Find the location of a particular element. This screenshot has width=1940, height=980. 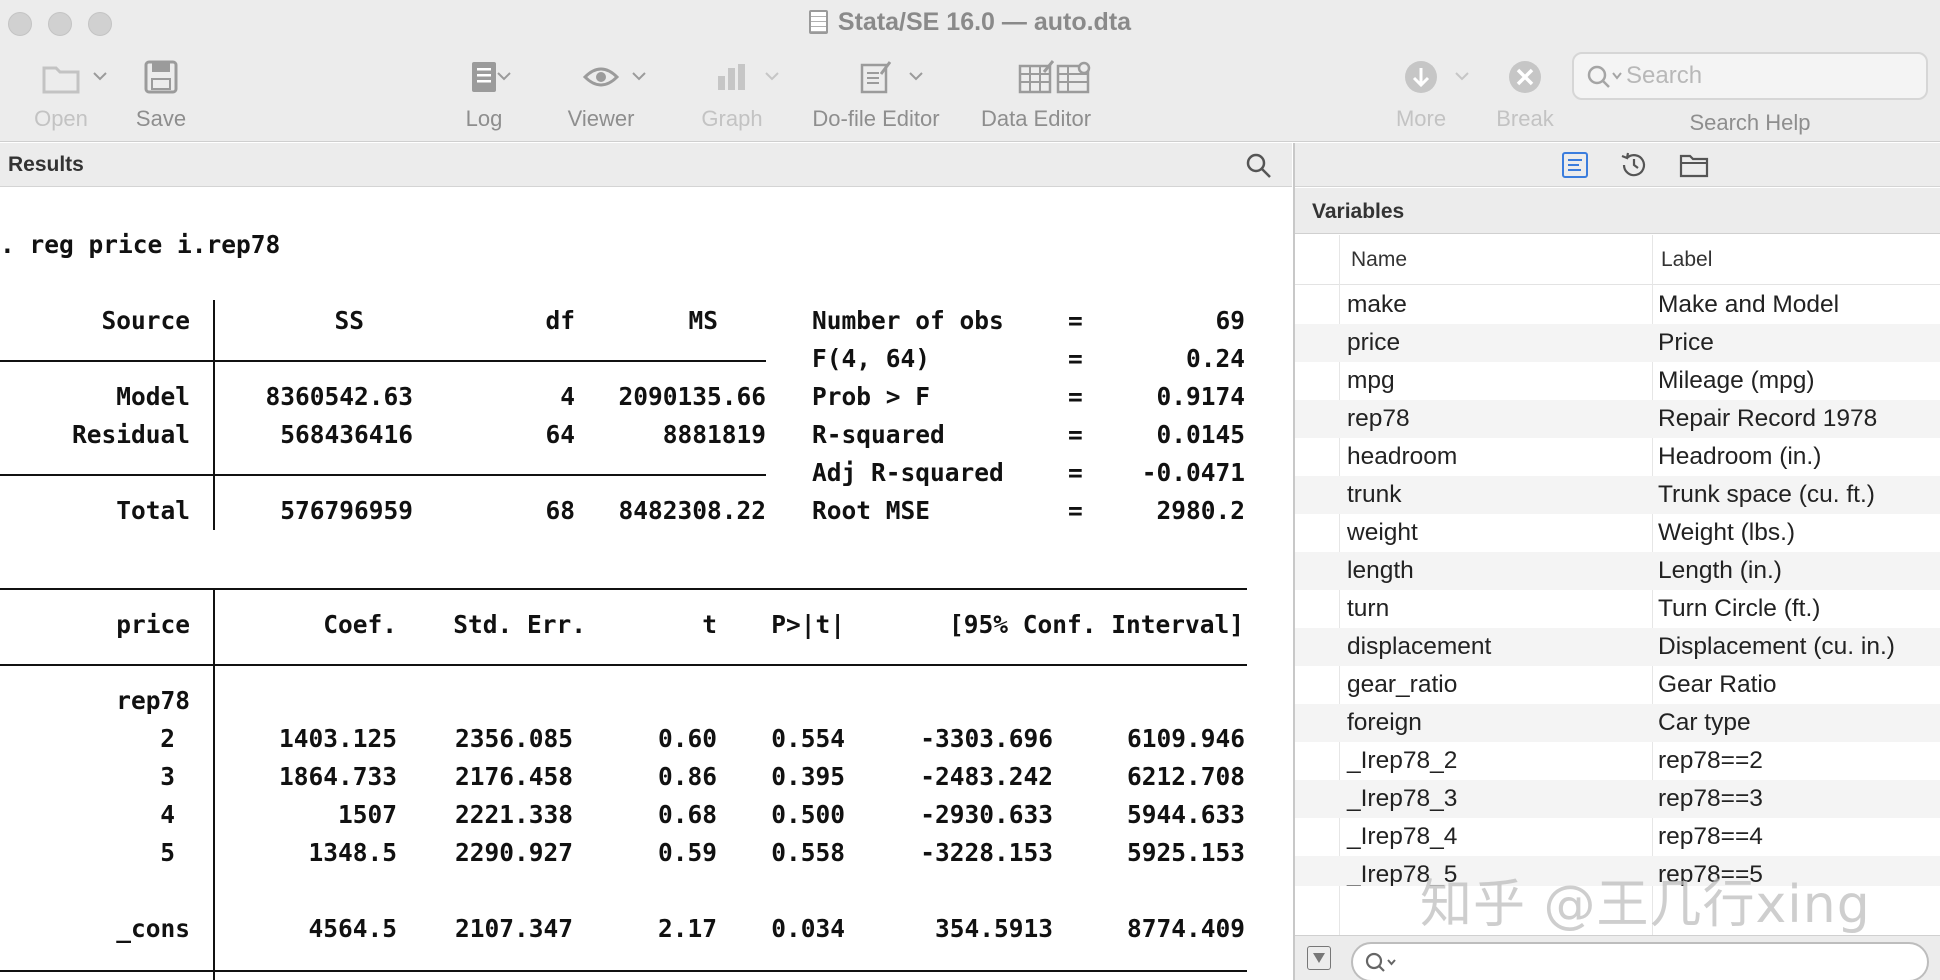

variable-name: foreign is located at coordinates (1384, 722).